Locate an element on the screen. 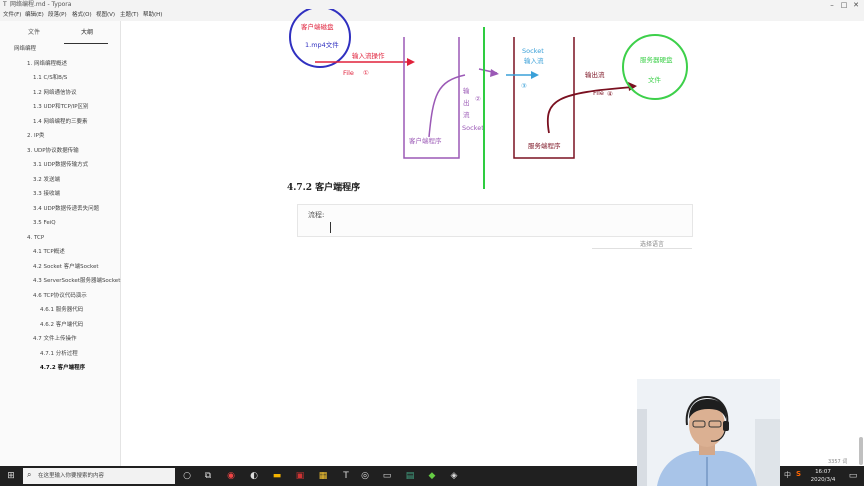 This screenshot has width=864, height=486. app-icon: T is located at coordinates (5, 4).